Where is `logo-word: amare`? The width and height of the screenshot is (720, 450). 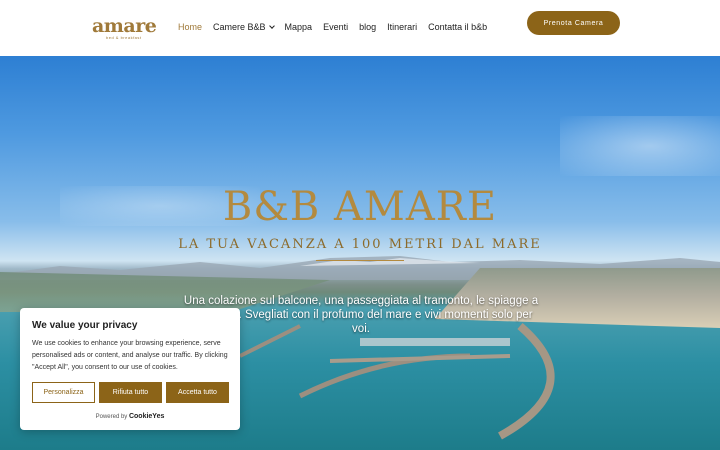 logo-word: amare is located at coordinates (124, 26).